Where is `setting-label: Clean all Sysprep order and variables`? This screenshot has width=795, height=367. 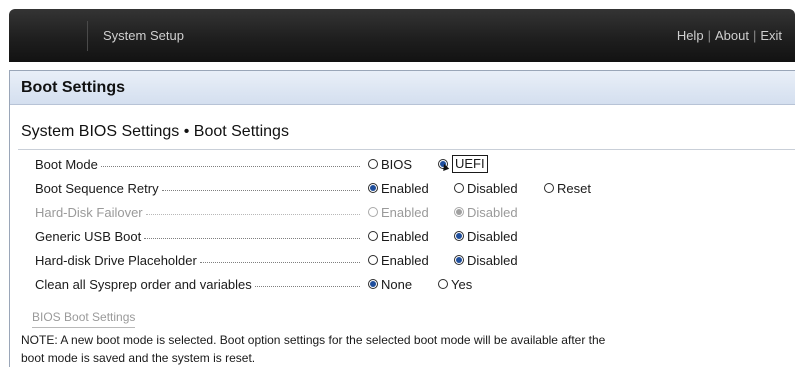
setting-label: Clean all Sysprep order and variables is located at coordinates (143, 284).